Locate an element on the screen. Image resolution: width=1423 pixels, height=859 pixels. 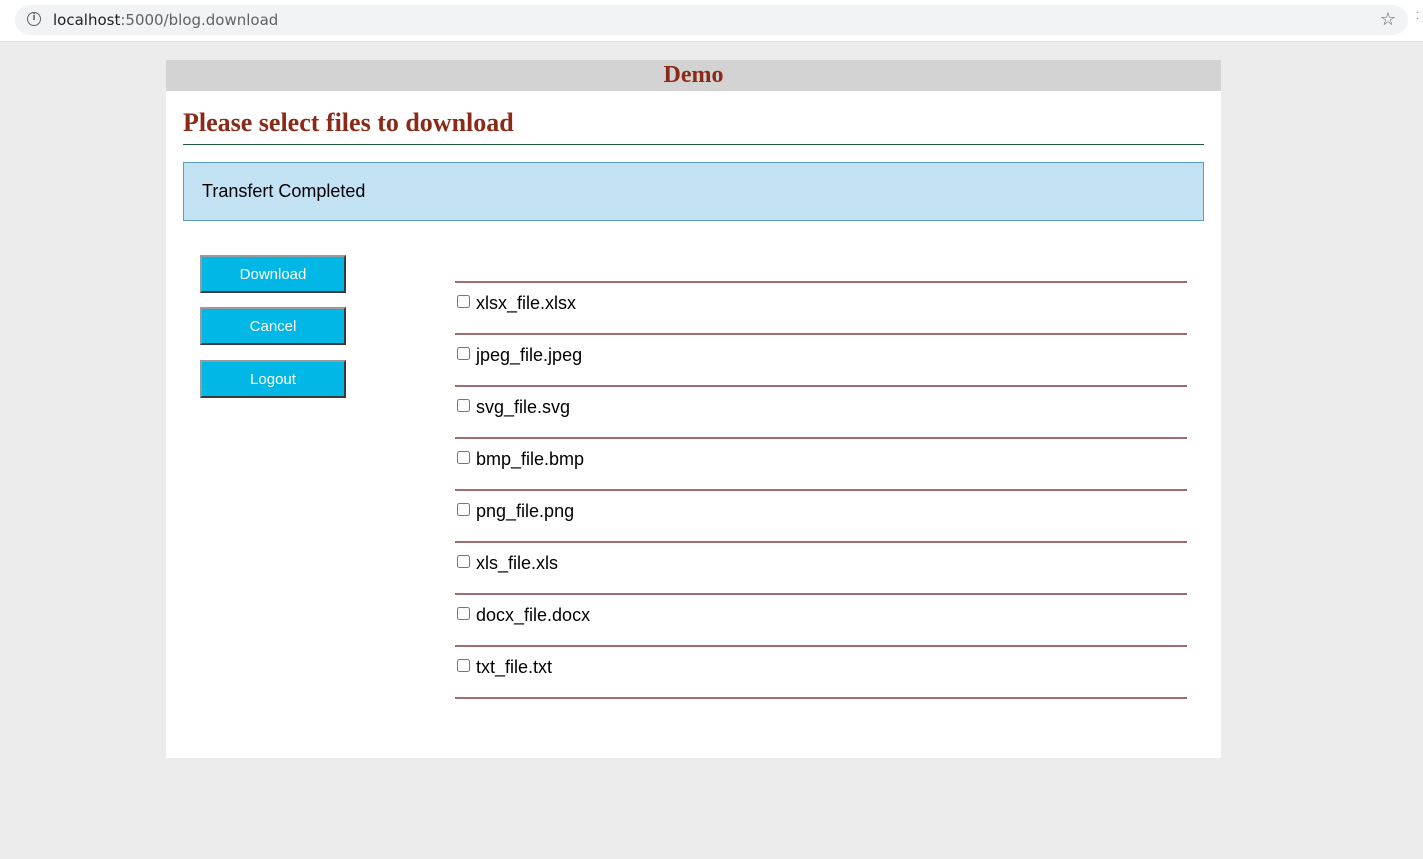
file-name: xlsx_file.xlsx is located at coordinates (526, 303).